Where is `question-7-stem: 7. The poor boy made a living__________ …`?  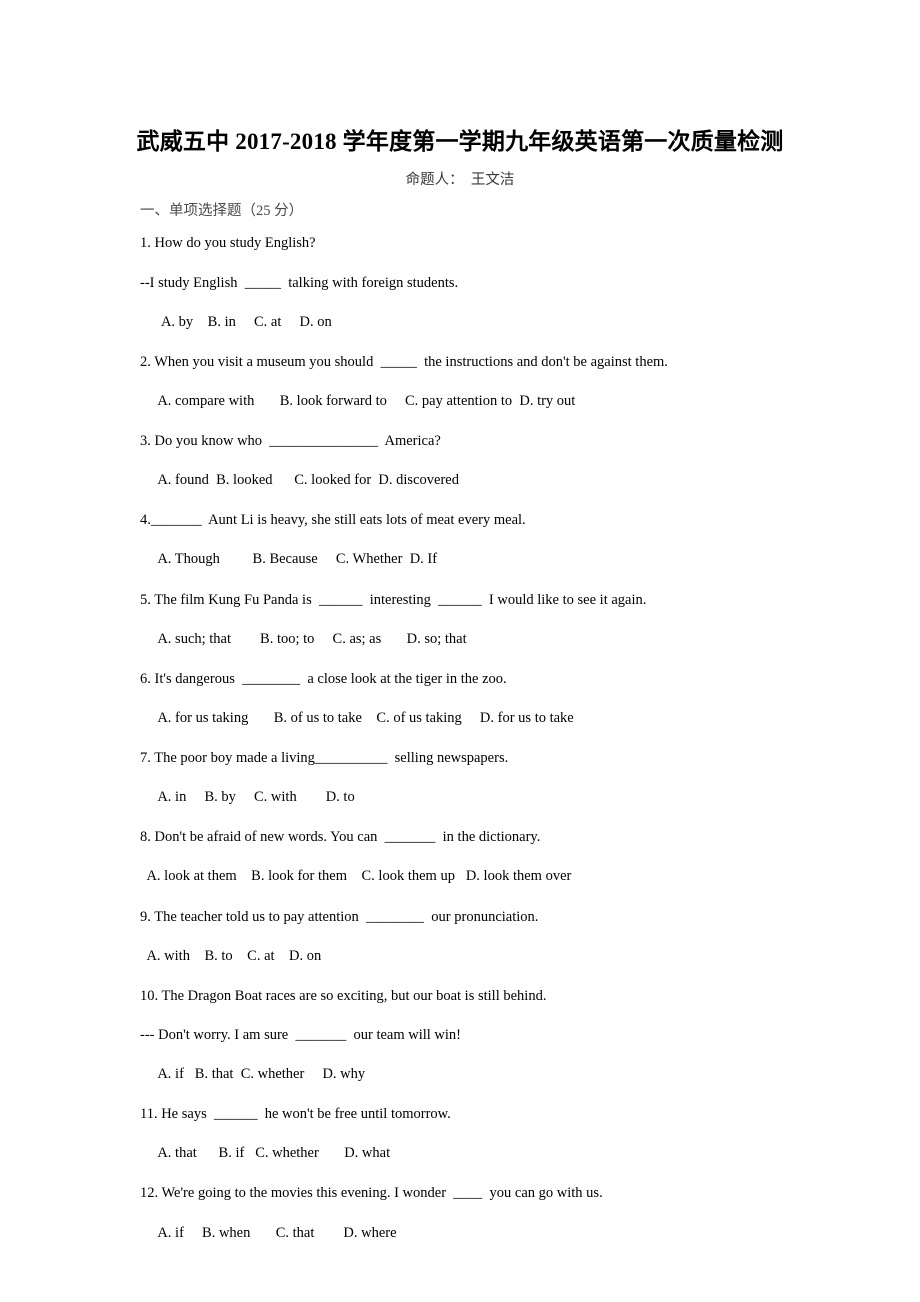
question-7-stem: 7. The poor boy made a living__________ … is located at coordinates (324, 758).